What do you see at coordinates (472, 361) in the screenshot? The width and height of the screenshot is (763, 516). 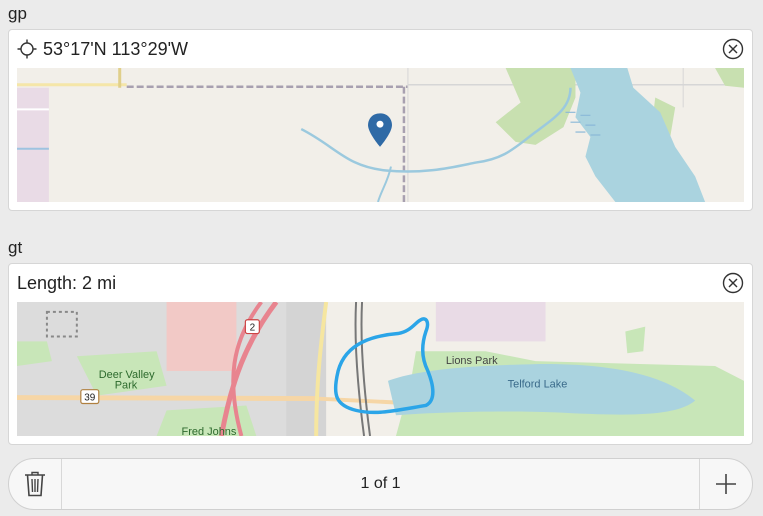 I see `map-label-lions-park: Lions Park` at bounding box center [472, 361].